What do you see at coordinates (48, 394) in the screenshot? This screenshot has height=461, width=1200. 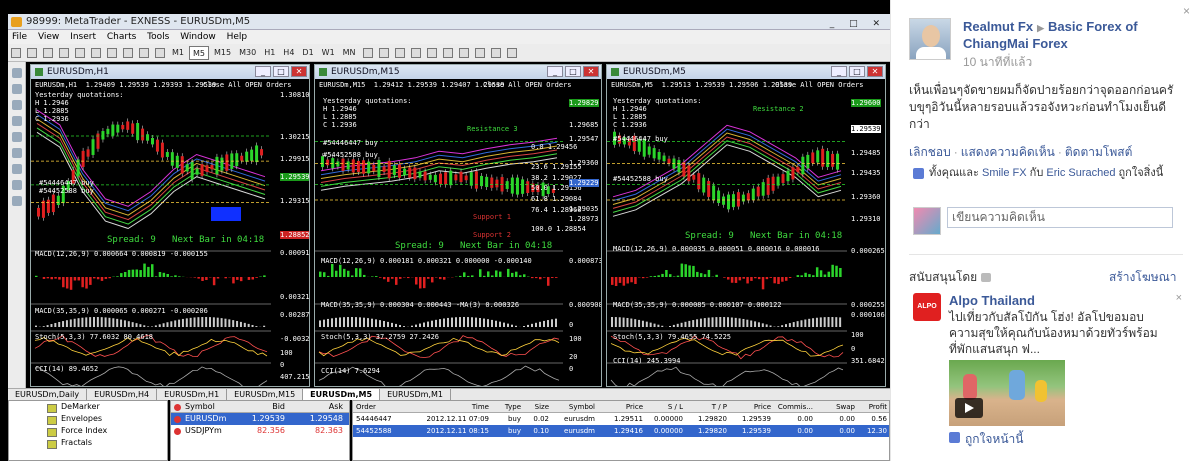 I see `tab-eurusdm-daily: EURUSDm,Daily` at bounding box center [48, 394].